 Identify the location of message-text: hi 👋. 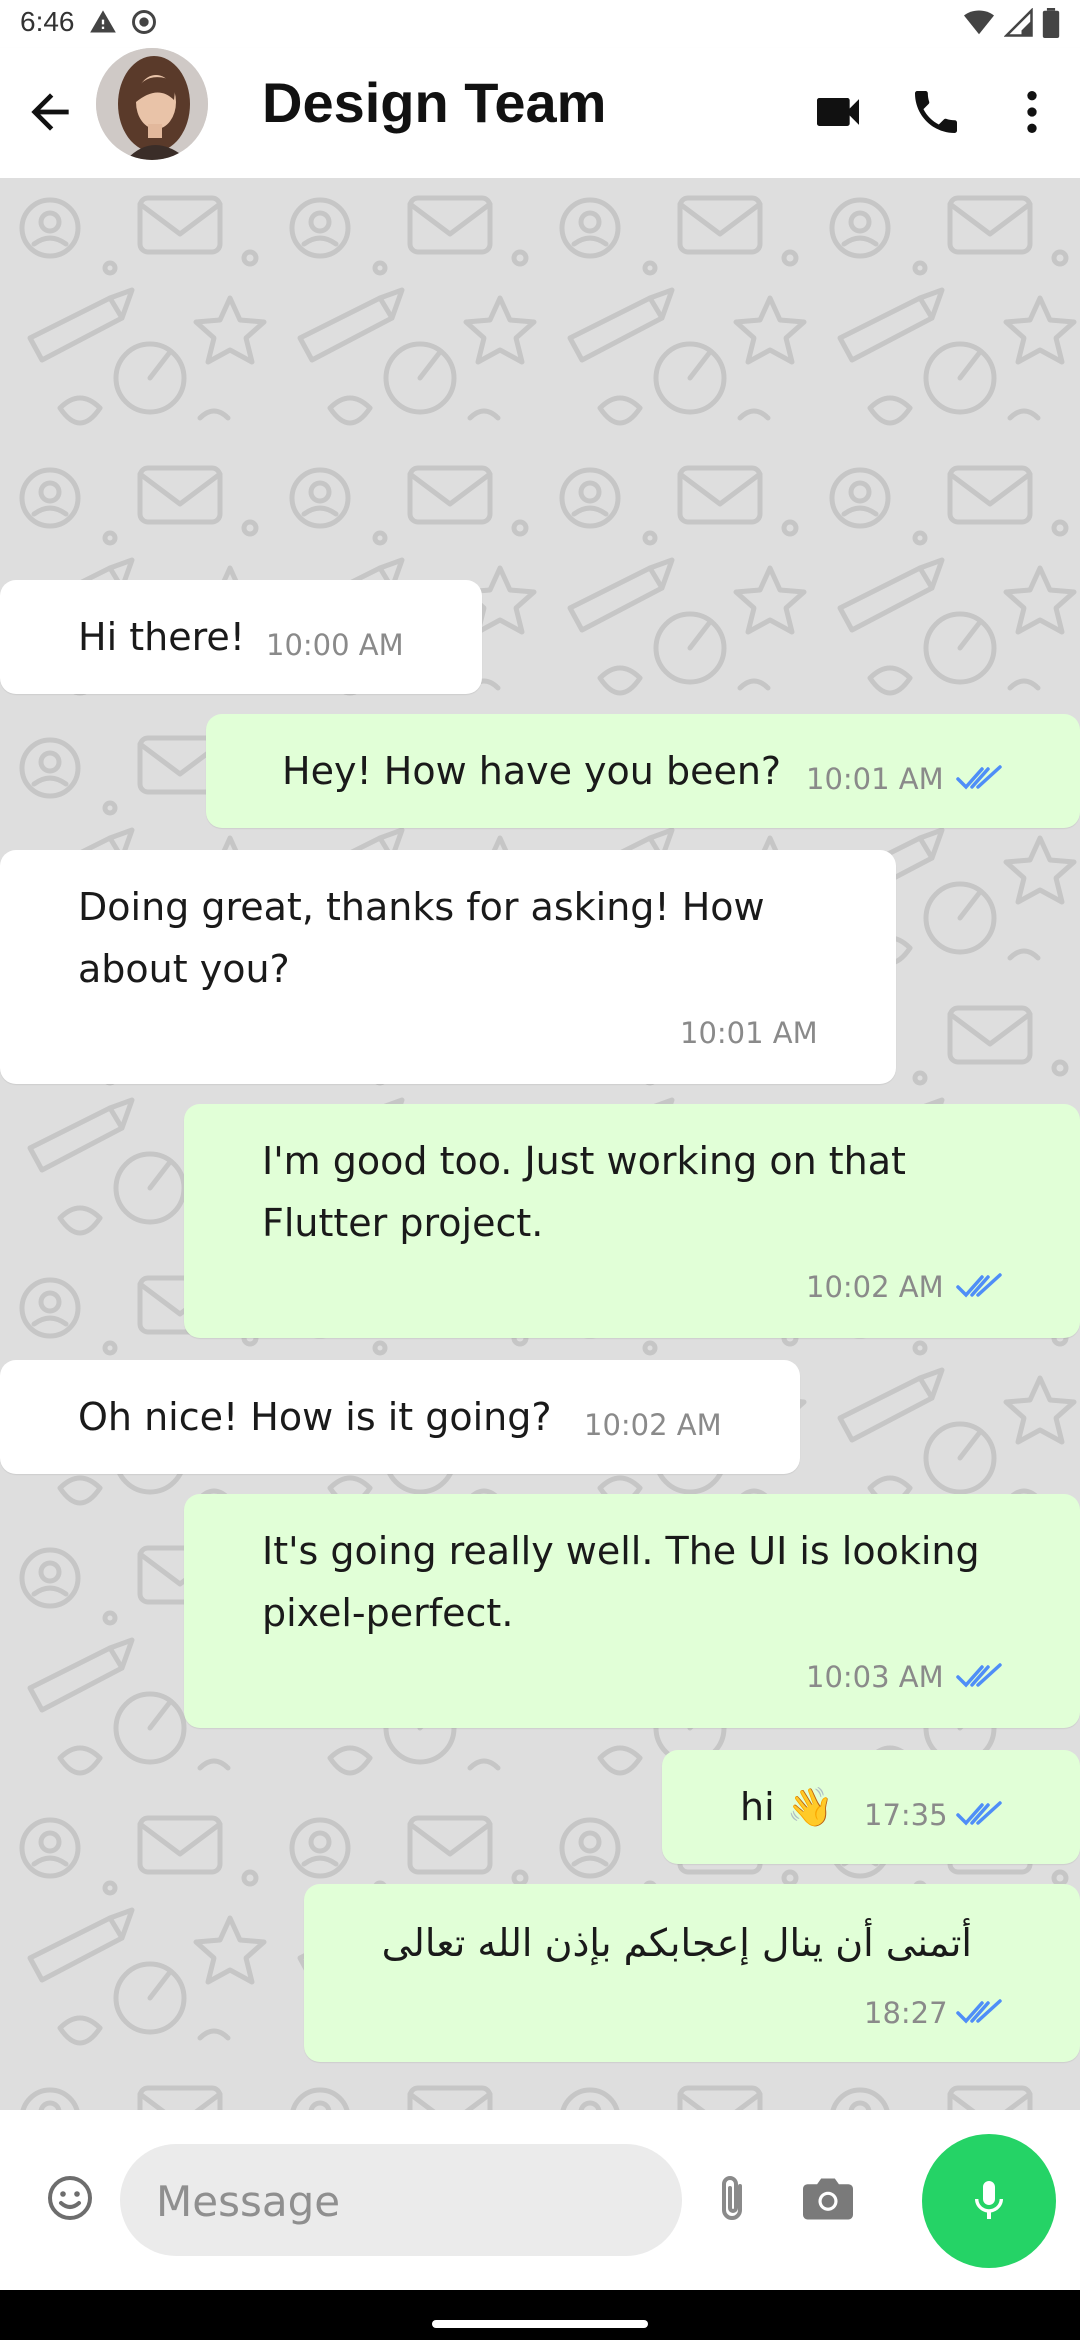
(787, 1807).